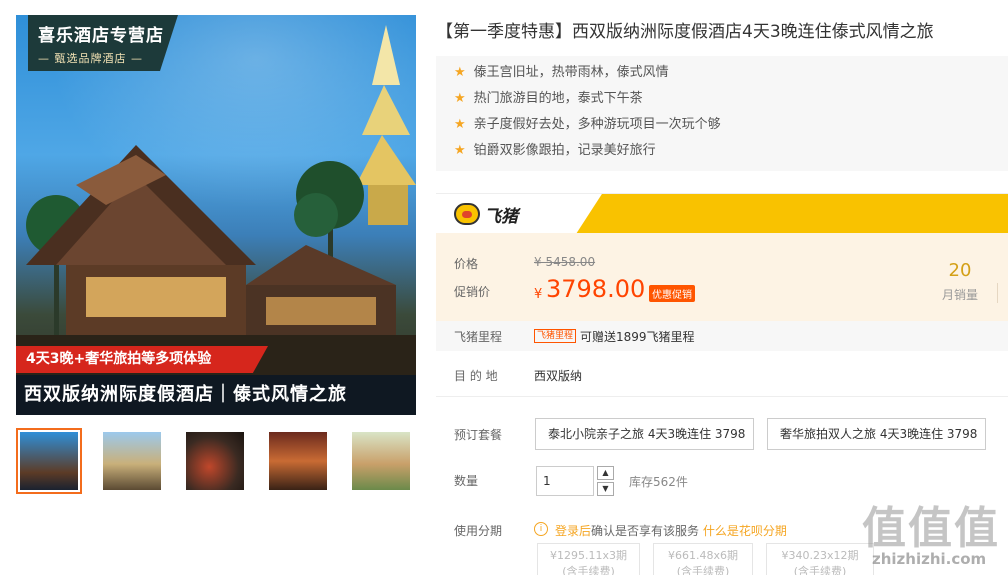  I want to click on miles-text: 可赠送1899飞猪里程, so click(637, 337).